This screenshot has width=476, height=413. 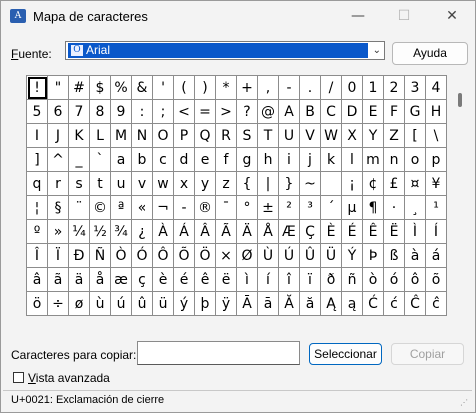 What do you see at coordinates (58, 88) in the screenshot?
I see `character-cell: "` at bounding box center [58, 88].